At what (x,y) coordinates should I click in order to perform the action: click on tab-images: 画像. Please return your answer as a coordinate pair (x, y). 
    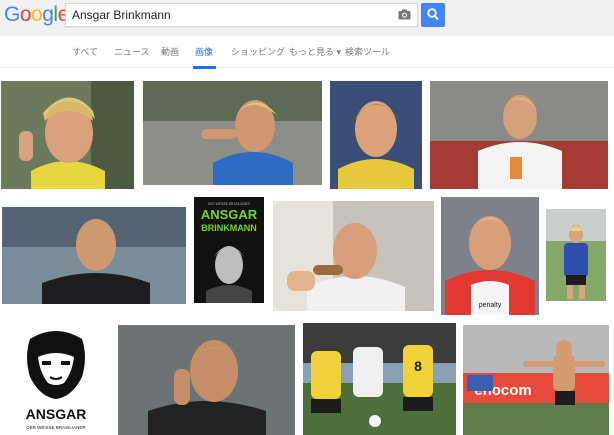
    Looking at the image, I should click on (204, 51).